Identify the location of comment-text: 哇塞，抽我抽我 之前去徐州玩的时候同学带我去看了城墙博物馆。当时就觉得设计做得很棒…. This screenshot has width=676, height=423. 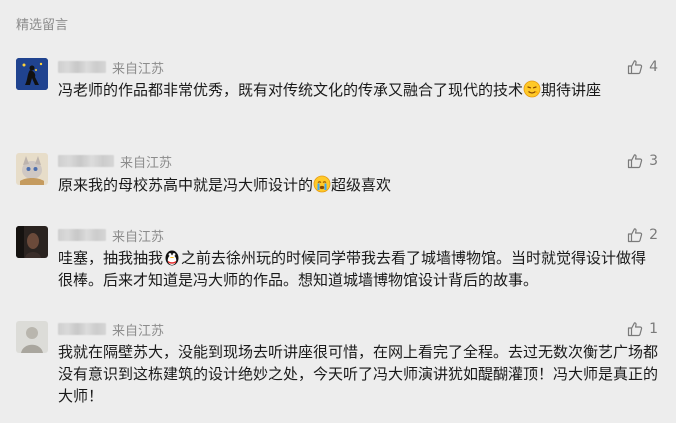
(352, 268).